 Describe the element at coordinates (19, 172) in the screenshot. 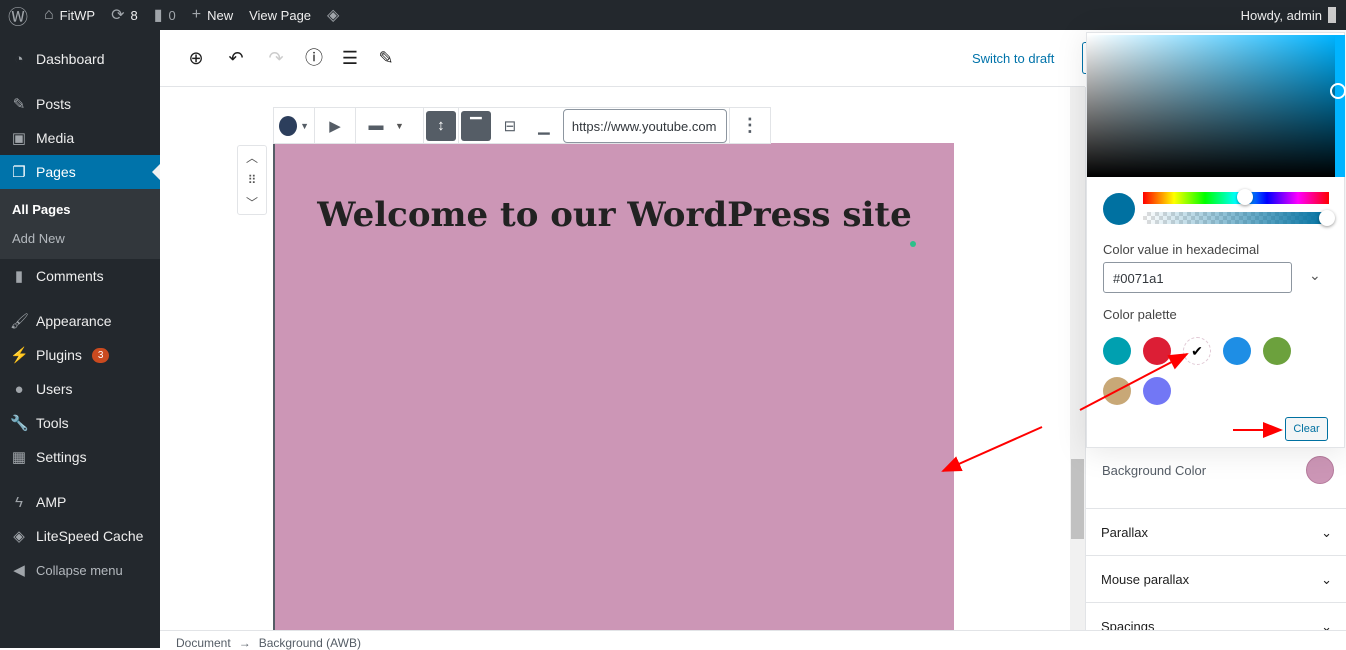

I see `pages-icon: ❐` at that location.